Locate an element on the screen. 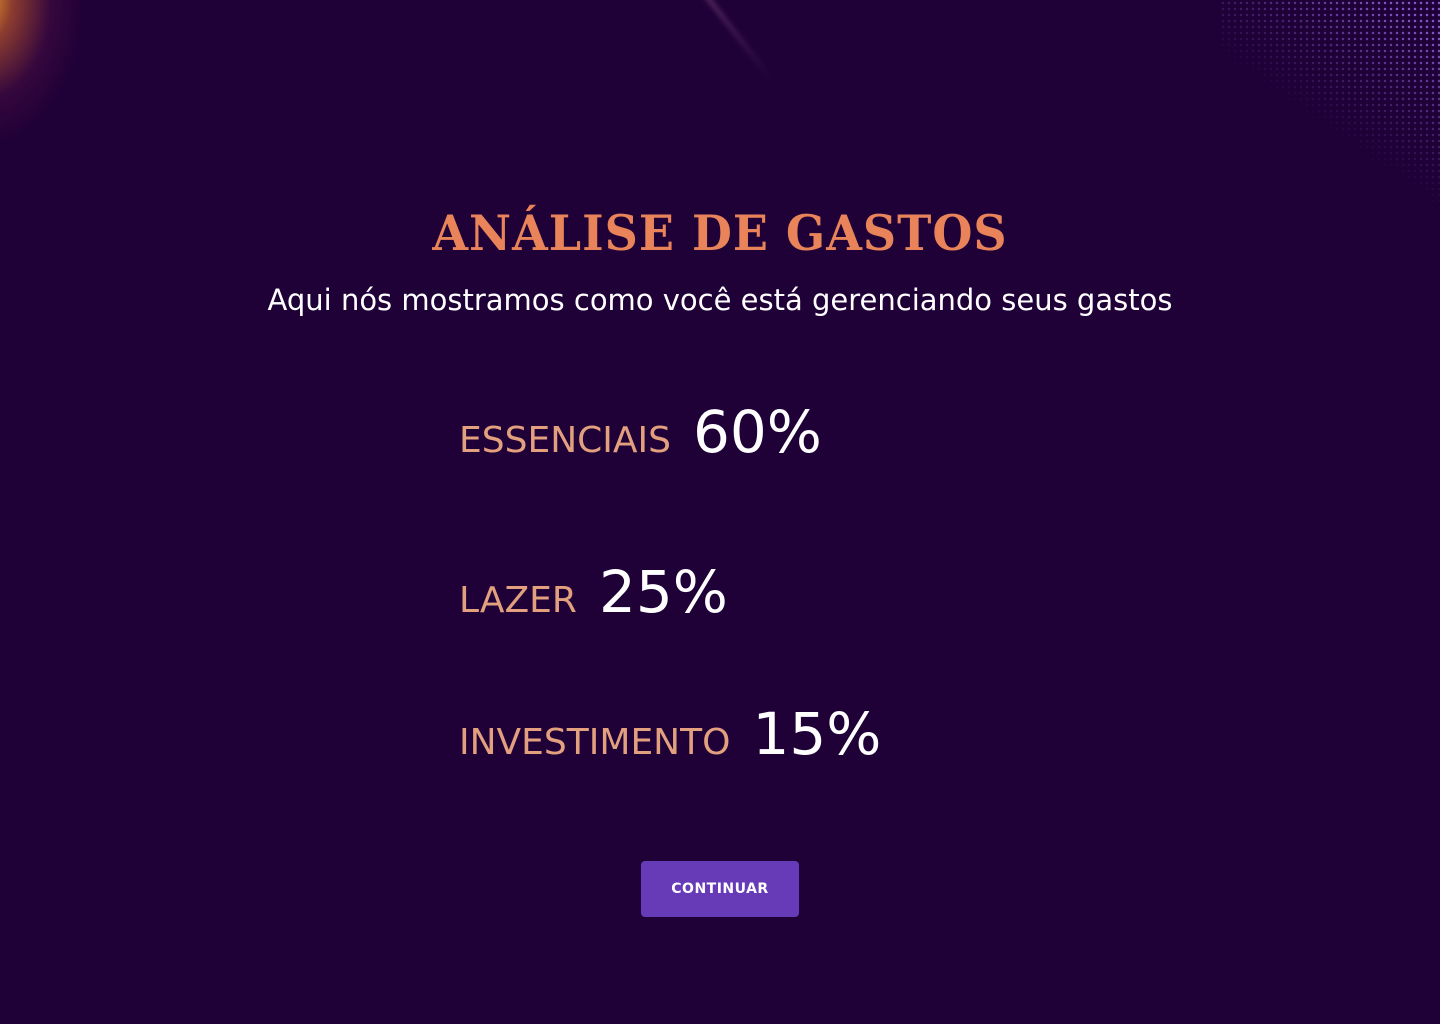 Image resolution: width=1440 pixels, height=1024 pixels. continue-button: CONTINUAR is located at coordinates (720, 889).